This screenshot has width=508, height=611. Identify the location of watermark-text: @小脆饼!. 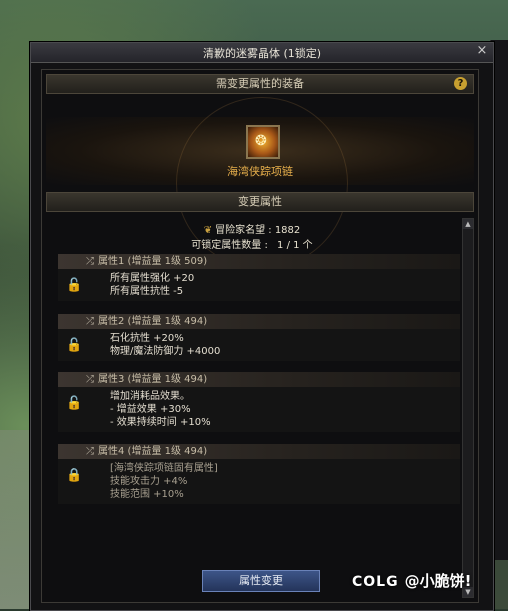
(438, 581).